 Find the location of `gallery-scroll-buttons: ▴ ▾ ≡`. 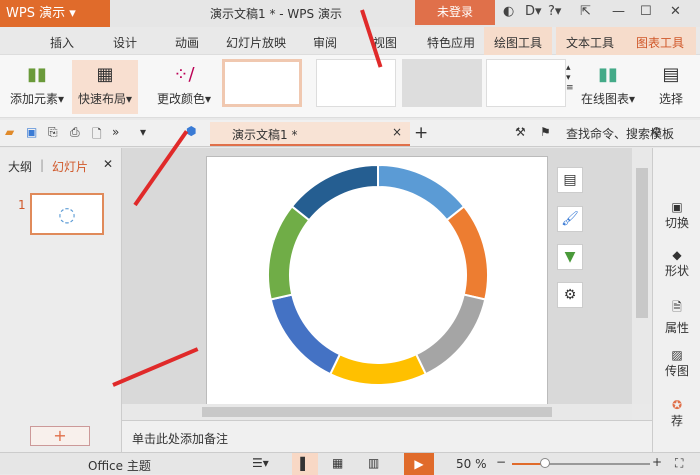

gallery-scroll-buttons: ▴ ▾ ≡ is located at coordinates (570, 78).